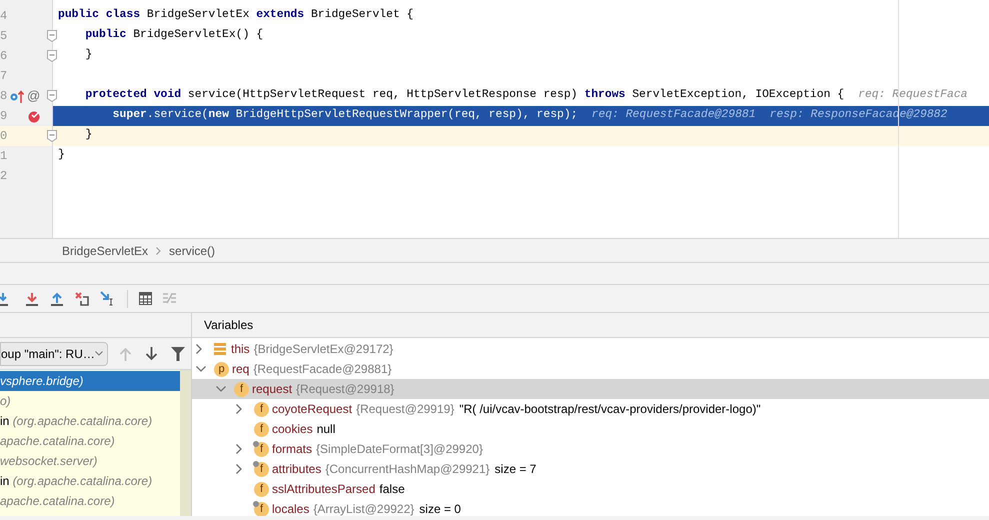 The height and width of the screenshot is (520, 989). What do you see at coordinates (192, 251) in the screenshot?
I see `breadcrumb-item: service()` at bounding box center [192, 251].